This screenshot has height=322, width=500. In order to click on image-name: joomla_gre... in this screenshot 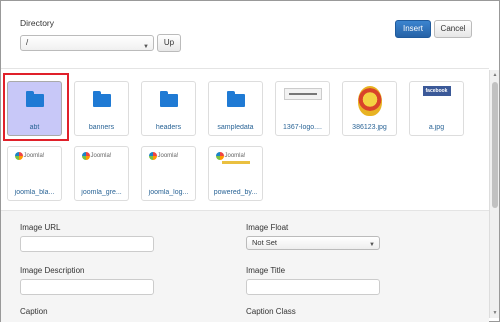, I will do `click(101, 192)`.